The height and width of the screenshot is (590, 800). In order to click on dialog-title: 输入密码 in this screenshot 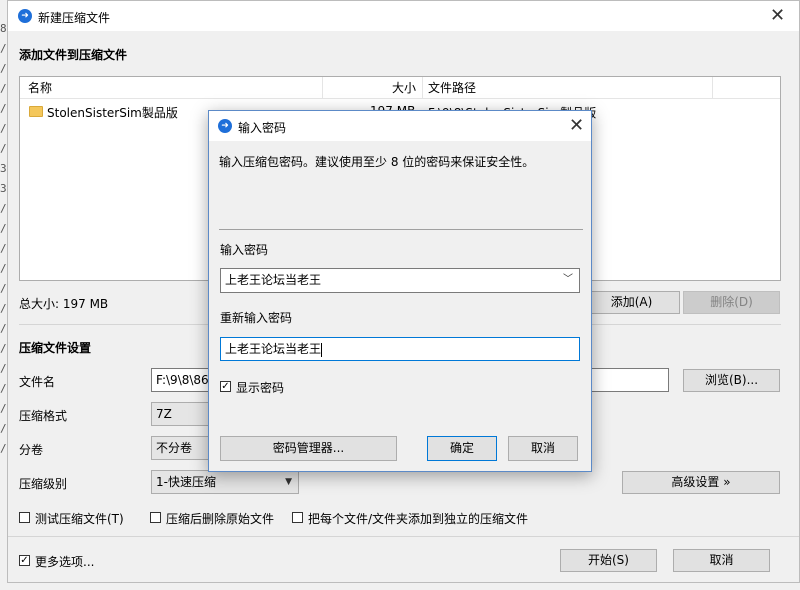, I will do `click(262, 128)`.